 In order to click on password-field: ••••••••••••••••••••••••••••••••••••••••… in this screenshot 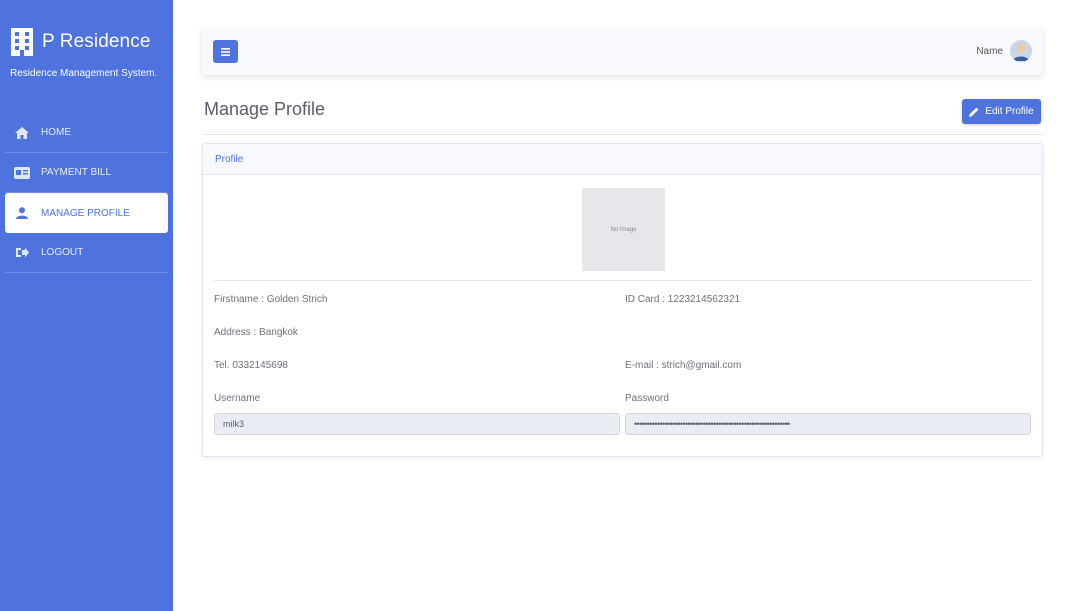, I will do `click(828, 424)`.